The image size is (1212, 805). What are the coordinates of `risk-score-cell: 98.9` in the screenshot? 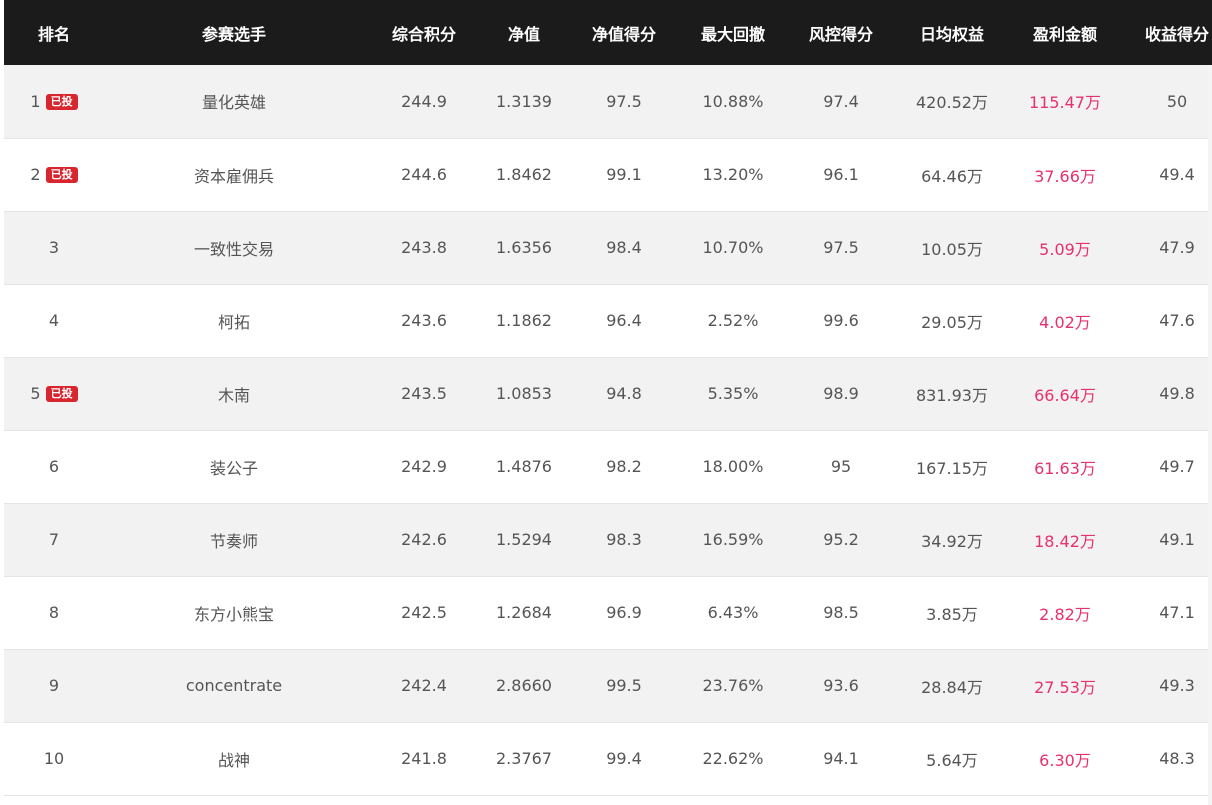 It's located at (841, 393).